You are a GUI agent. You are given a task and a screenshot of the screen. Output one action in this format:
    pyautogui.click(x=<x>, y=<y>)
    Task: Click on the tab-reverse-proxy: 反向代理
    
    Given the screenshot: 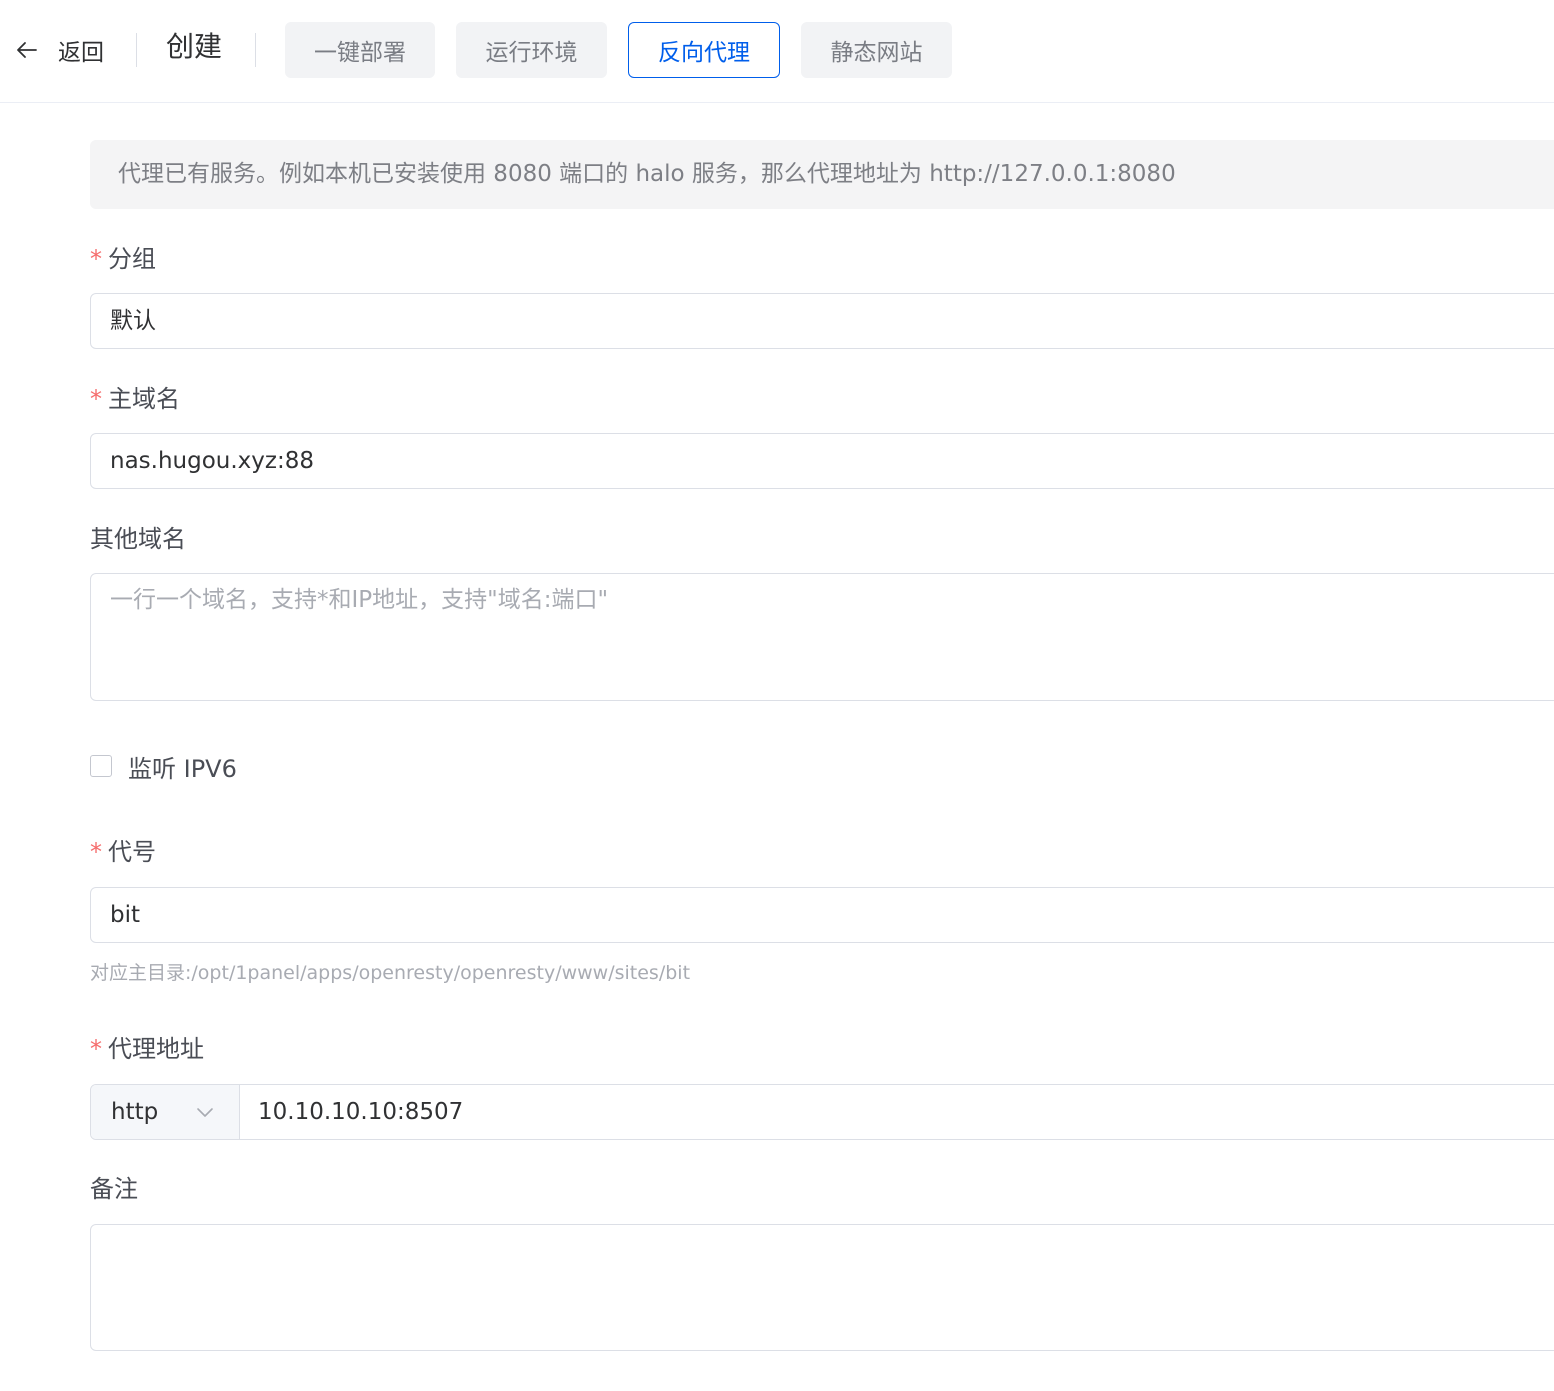 What is the action you would take?
    pyautogui.click(x=704, y=50)
    